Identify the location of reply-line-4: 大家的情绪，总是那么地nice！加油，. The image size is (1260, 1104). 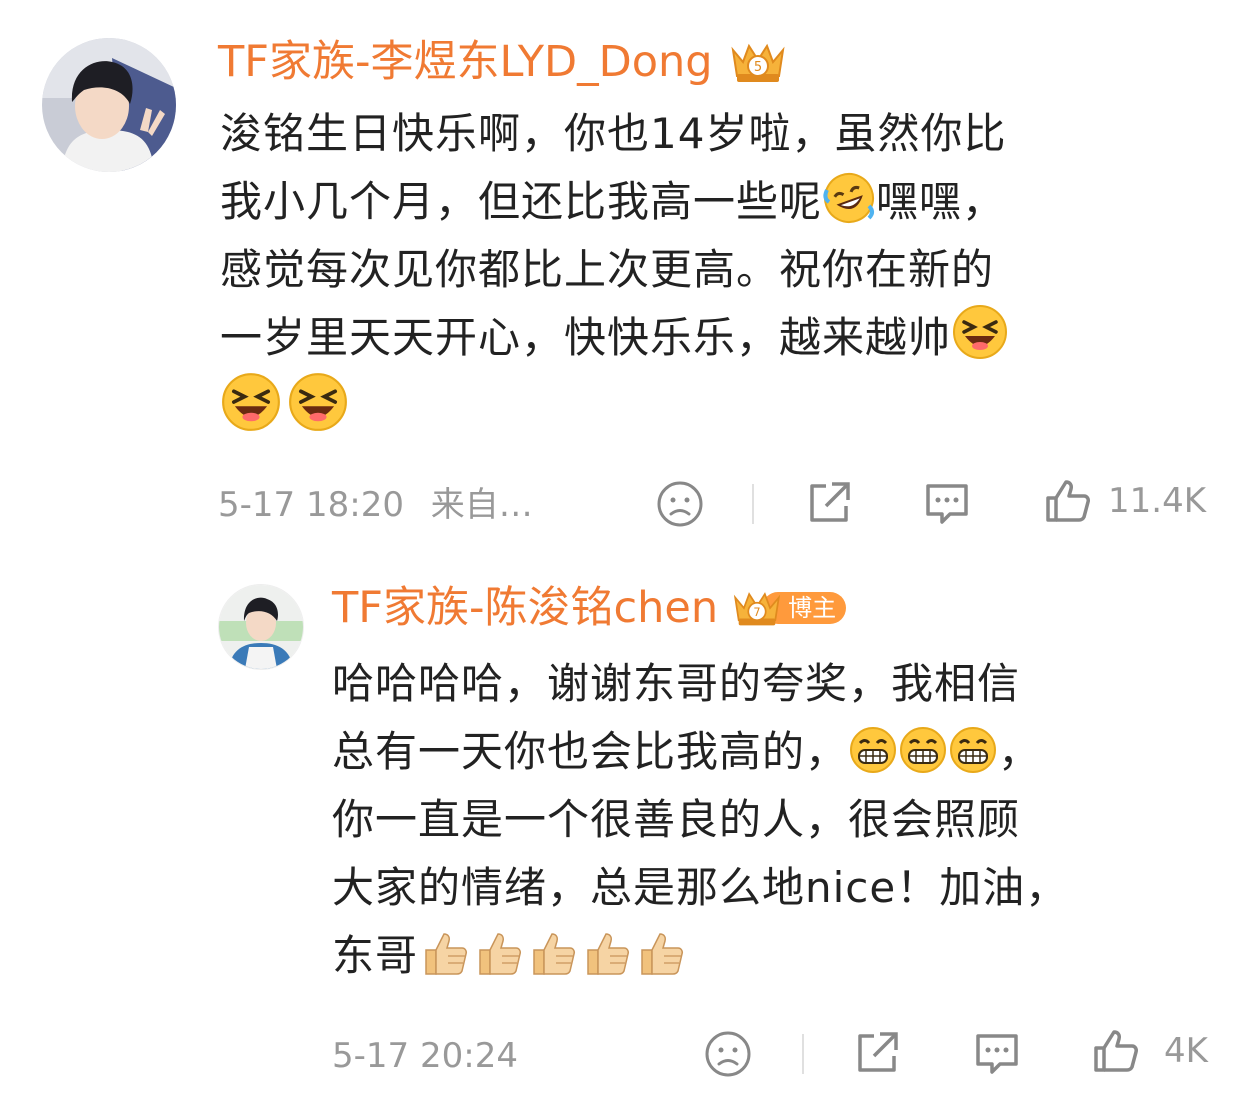
(700, 887).